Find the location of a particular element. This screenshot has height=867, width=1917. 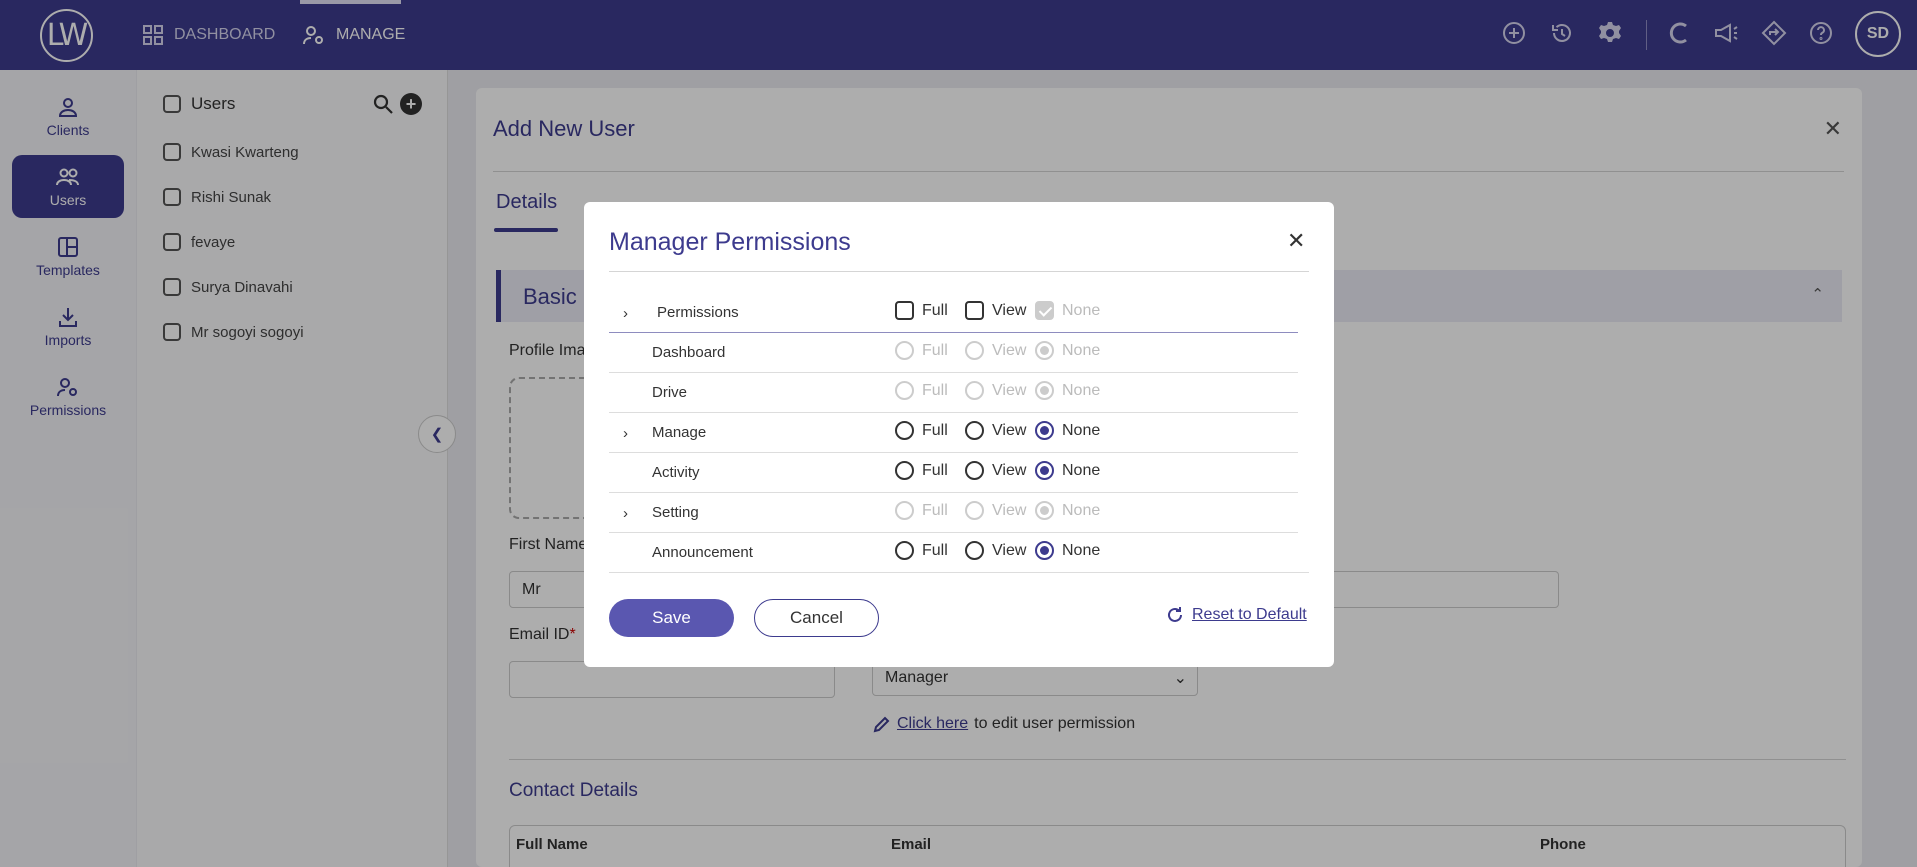

permission-row-drive: Drive Full View None is located at coordinates (953, 393).